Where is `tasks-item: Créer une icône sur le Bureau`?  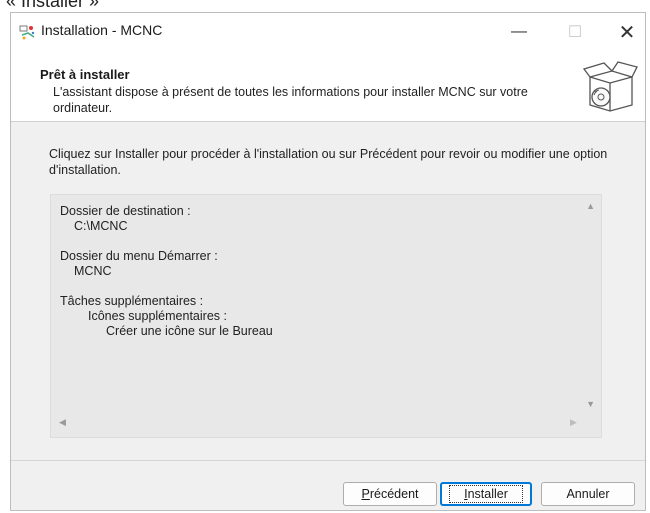 tasks-item: Créer une icône sur le Bureau is located at coordinates (189, 331).